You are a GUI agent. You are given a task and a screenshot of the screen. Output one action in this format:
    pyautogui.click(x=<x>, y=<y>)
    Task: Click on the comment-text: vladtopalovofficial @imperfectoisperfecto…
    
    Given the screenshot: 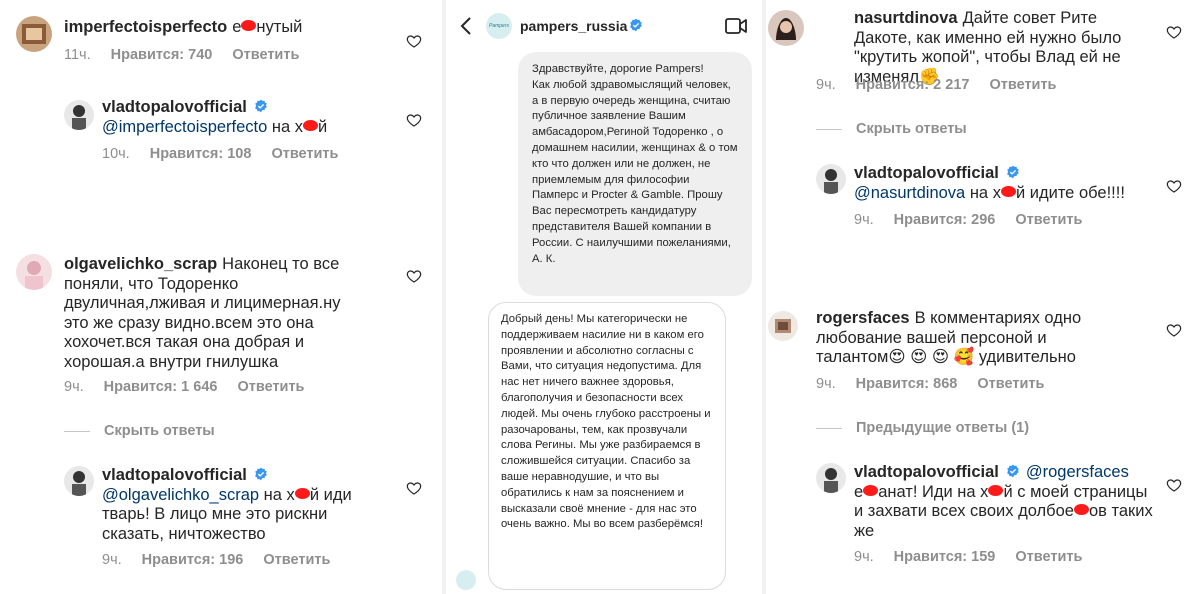 What is the action you would take?
    pyautogui.click(x=215, y=117)
    